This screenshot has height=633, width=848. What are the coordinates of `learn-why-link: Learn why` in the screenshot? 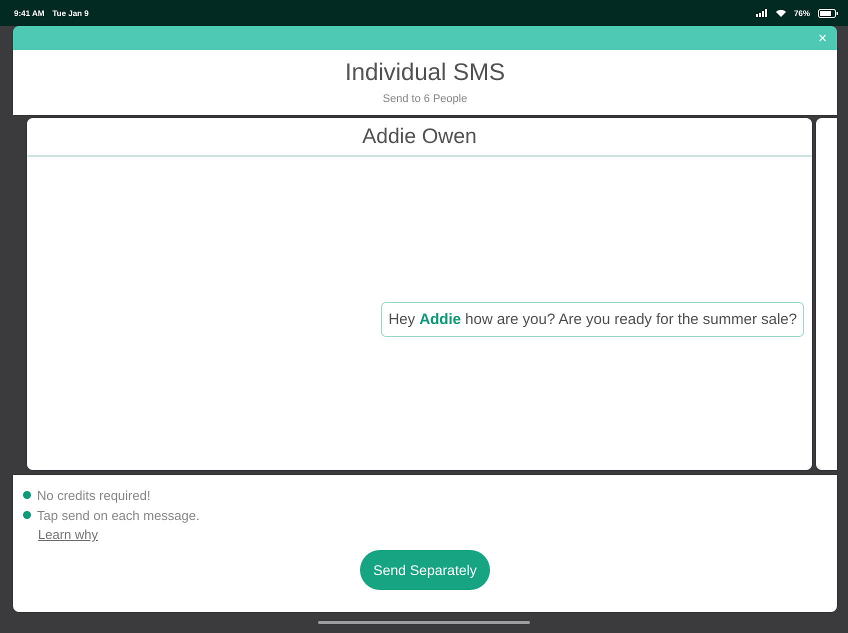 It's located at (68, 534).